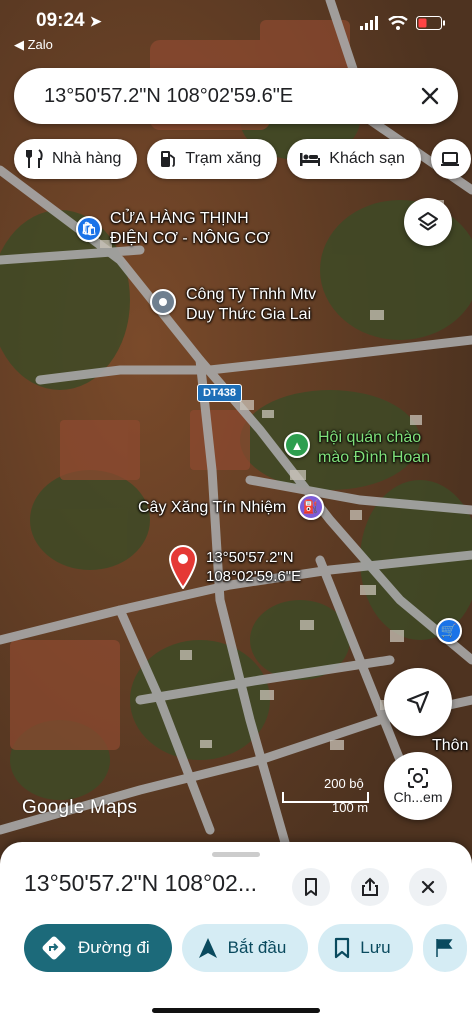 The width and height of the screenshot is (472, 1024). What do you see at coordinates (370, 437) in the screenshot?
I see `poi-label-line: Hội quán chào` at bounding box center [370, 437].